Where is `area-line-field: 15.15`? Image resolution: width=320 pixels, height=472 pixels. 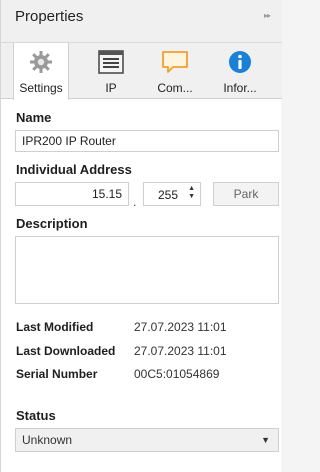 area-line-field: 15.15 is located at coordinates (72, 194).